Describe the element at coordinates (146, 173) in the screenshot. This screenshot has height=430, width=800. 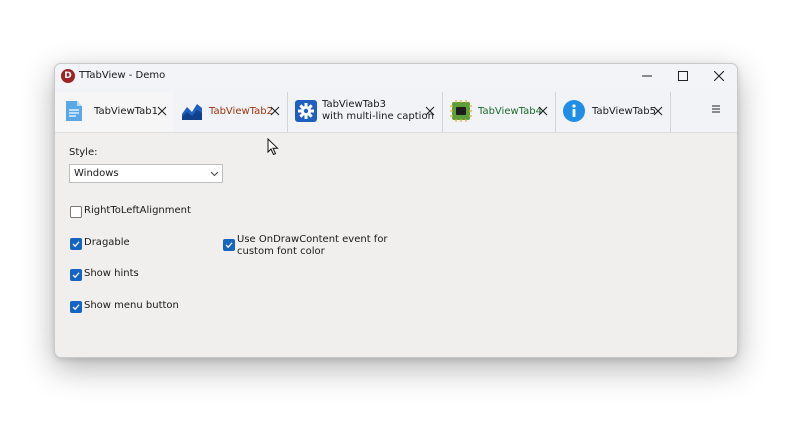
I see `style-dropdown: Windows` at that location.